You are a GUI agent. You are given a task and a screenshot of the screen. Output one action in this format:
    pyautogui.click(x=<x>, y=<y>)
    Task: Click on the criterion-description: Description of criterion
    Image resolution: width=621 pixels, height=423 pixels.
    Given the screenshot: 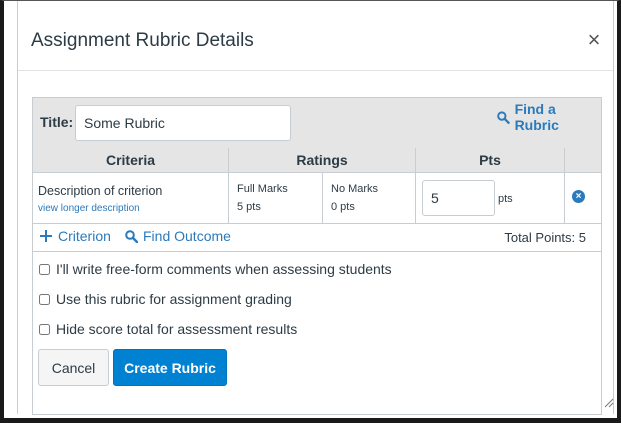 What is the action you would take?
    pyautogui.click(x=100, y=191)
    